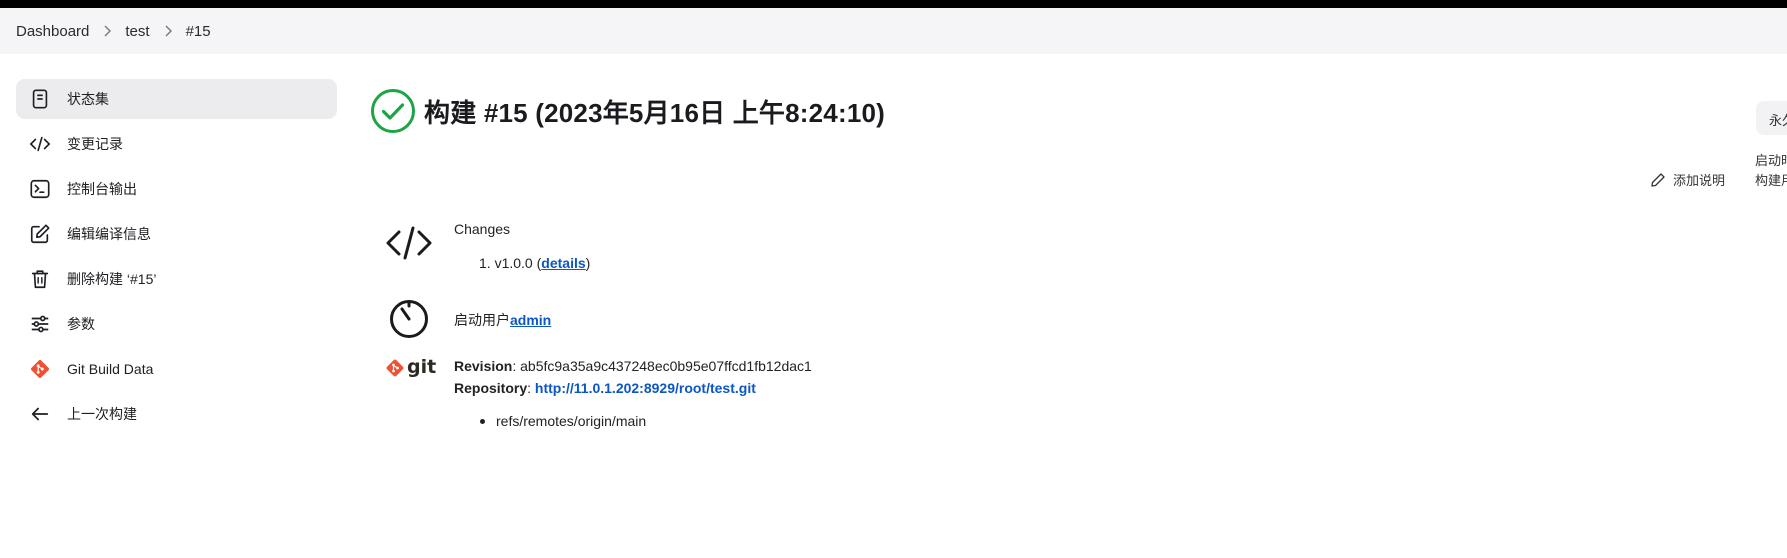 The image size is (1787, 558). What do you see at coordinates (176, 234) in the screenshot?
I see `sidebar-item-edit-info: 编辑编译信息` at bounding box center [176, 234].